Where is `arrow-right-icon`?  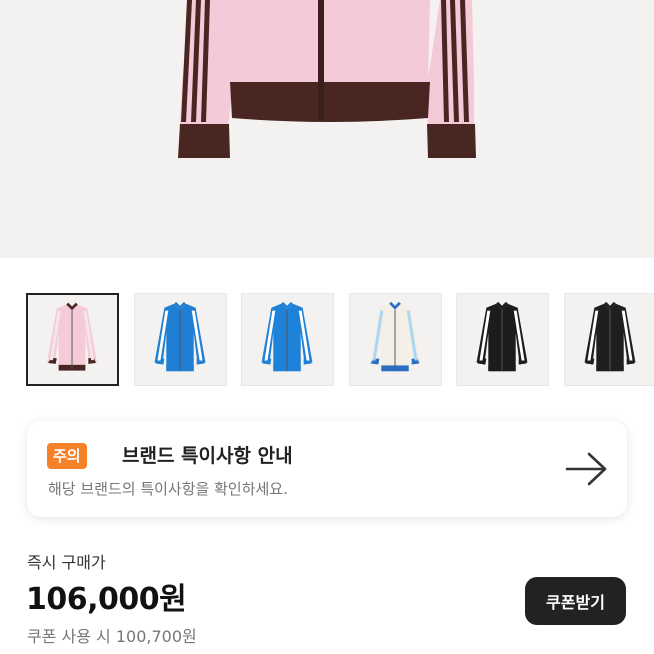
arrow-right-icon is located at coordinates (587, 469).